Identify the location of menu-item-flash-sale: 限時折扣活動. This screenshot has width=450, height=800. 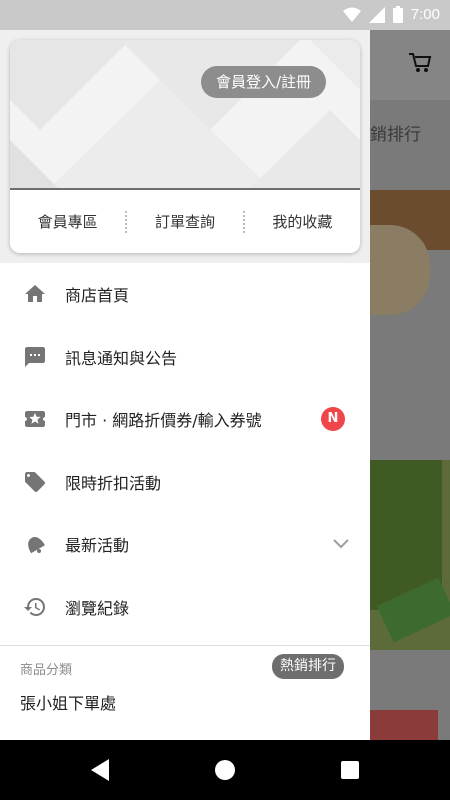
(185, 482).